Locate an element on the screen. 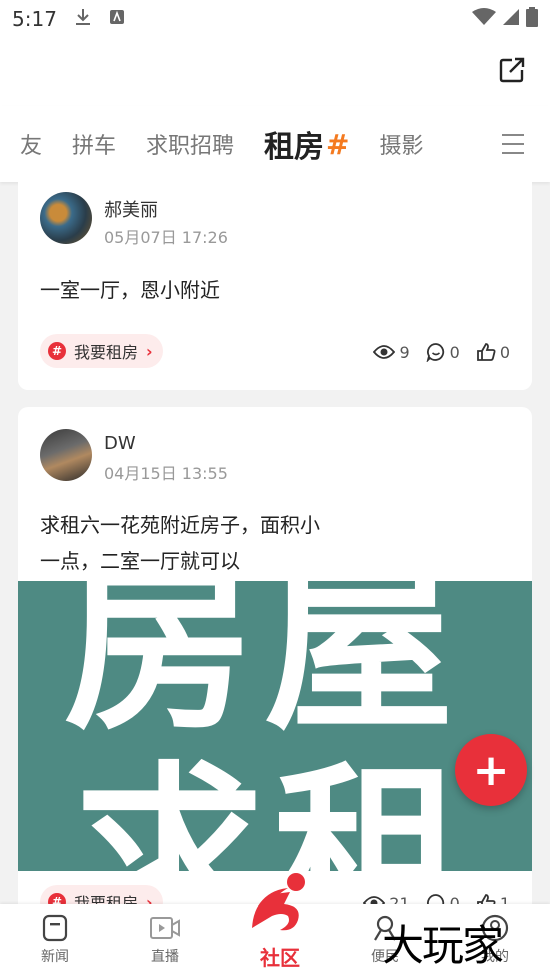 The height and width of the screenshot is (979, 550). topic-tag-label: 我要租房 is located at coordinates (106, 352).